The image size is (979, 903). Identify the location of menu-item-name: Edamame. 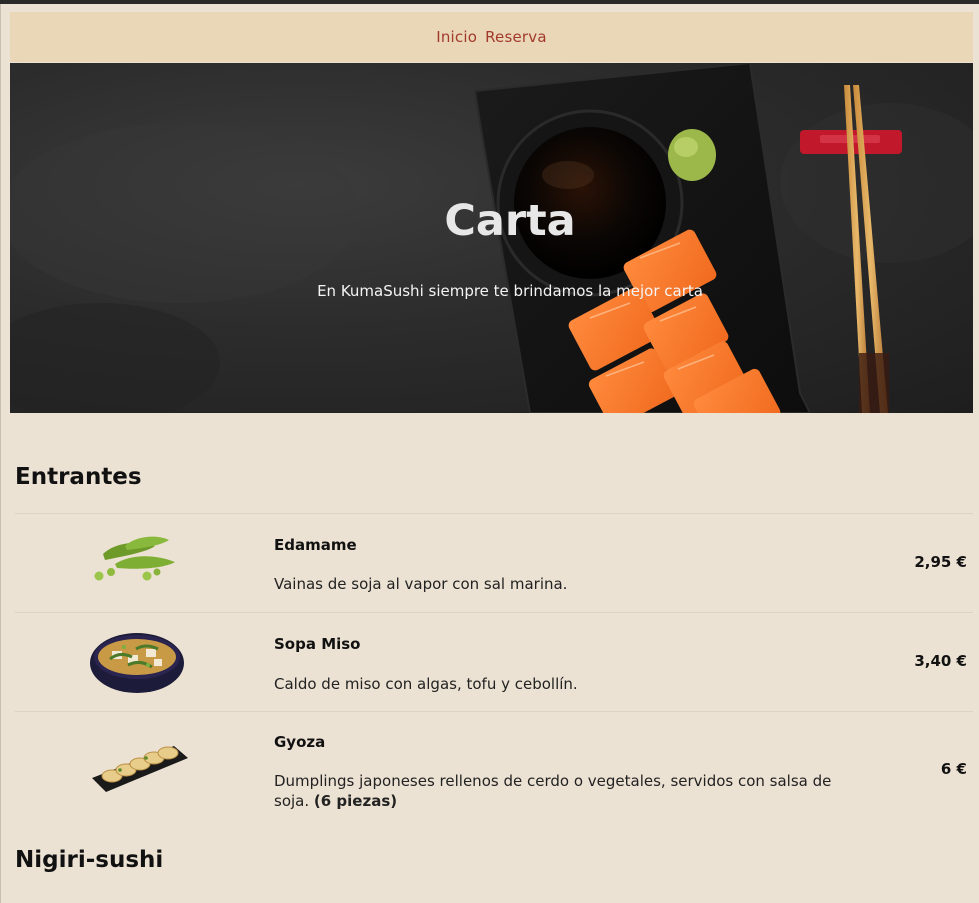
(315, 545).